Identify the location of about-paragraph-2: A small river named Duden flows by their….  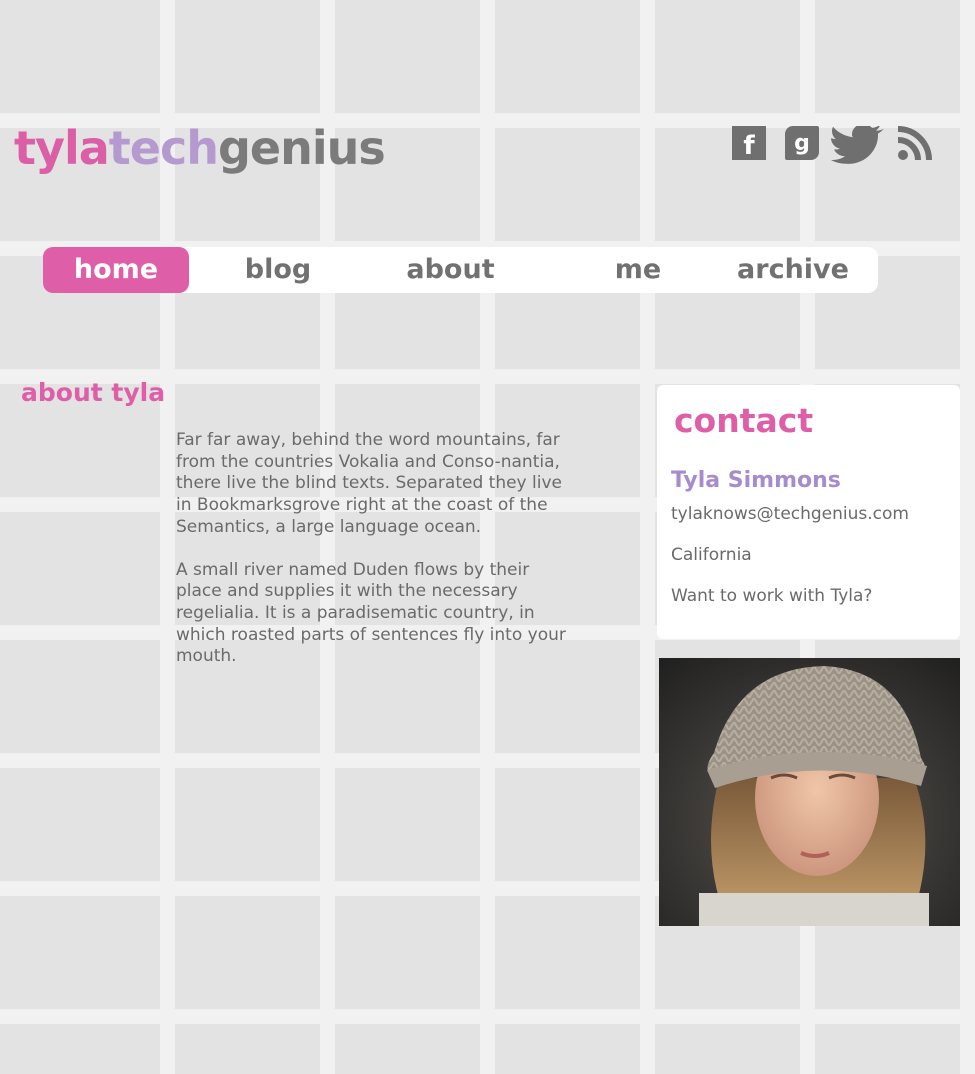
(371, 613).